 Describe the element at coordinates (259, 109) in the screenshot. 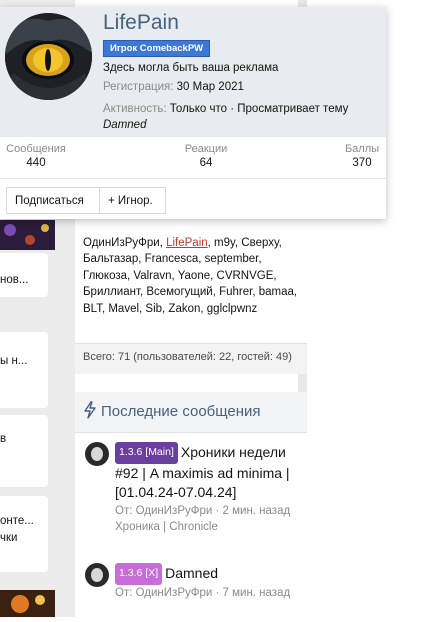

I see `activity-value: Только что · Просматривает тему` at that location.